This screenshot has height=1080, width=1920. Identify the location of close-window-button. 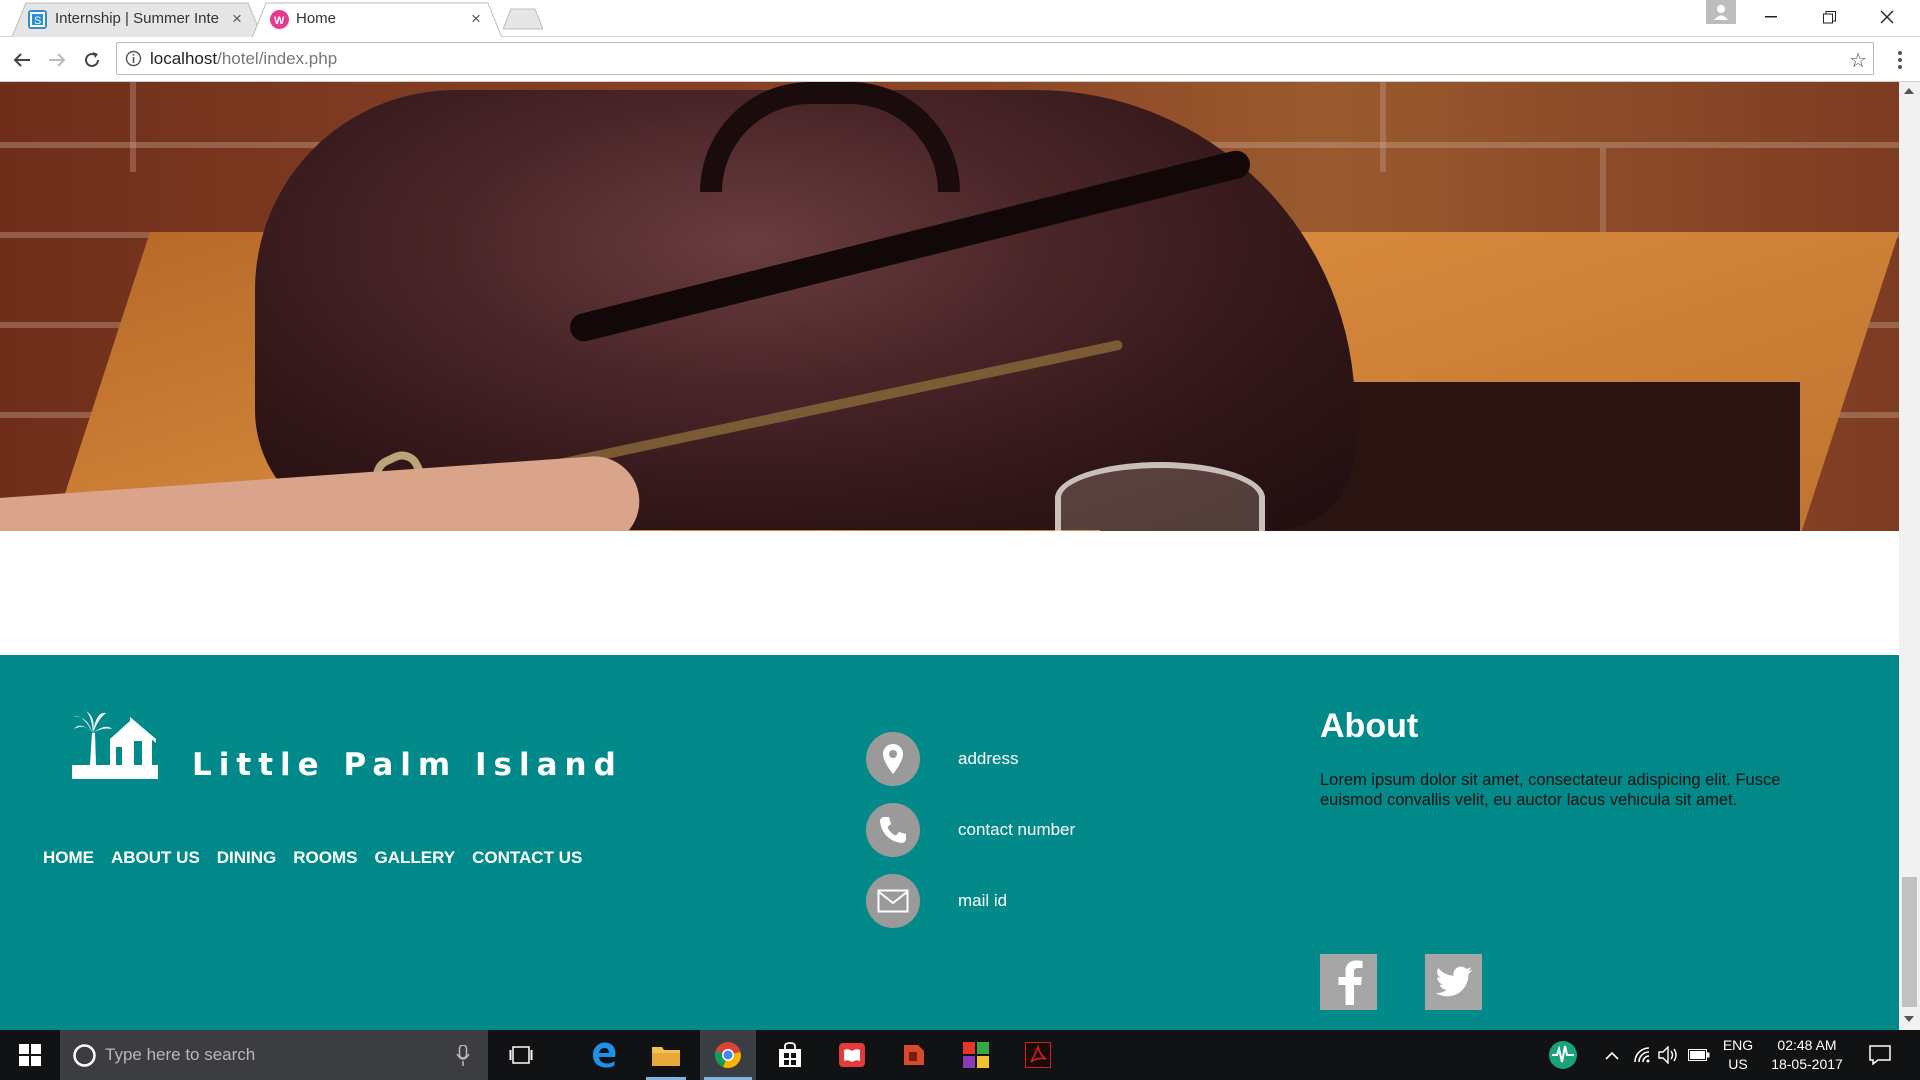
(1887, 17).